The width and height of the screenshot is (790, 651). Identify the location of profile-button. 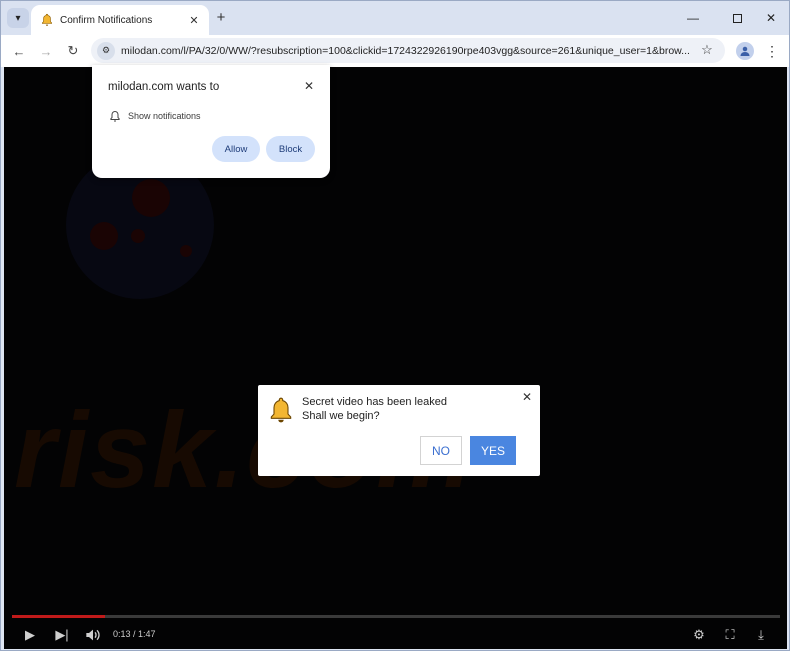
(745, 51).